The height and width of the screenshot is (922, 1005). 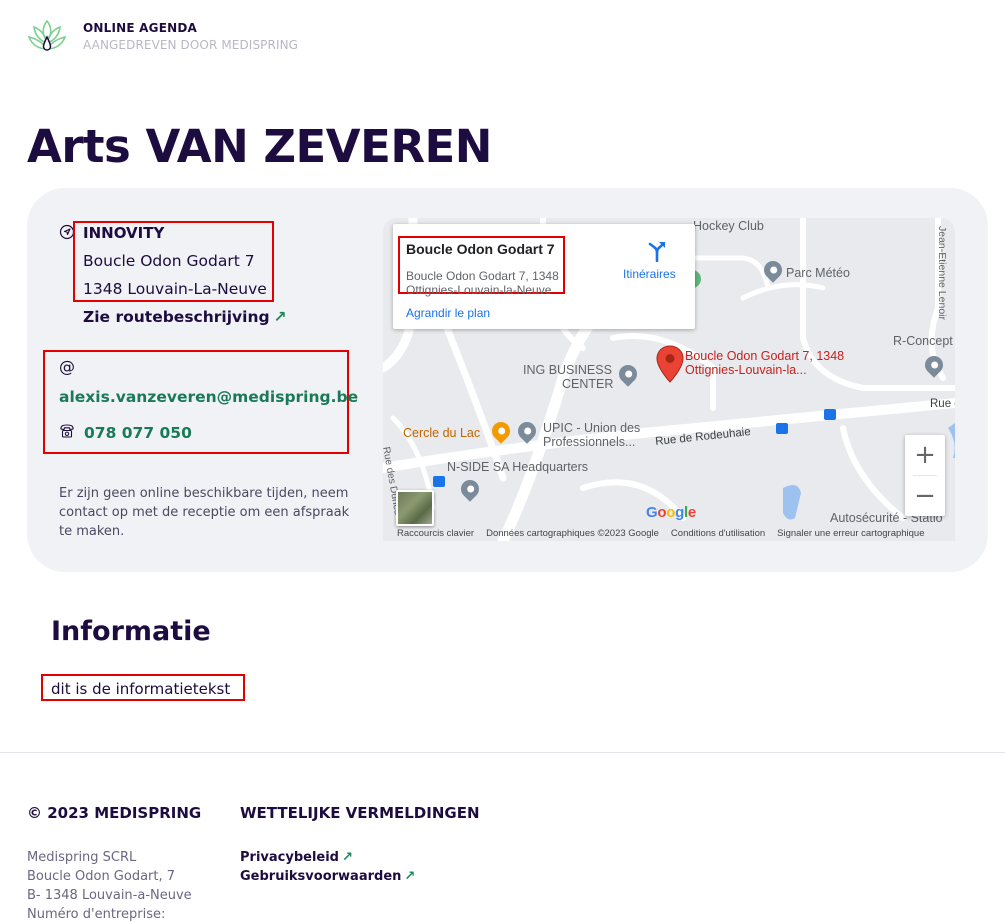 I want to click on map-label-ing-1: ING BUSINESS, so click(x=567, y=370).